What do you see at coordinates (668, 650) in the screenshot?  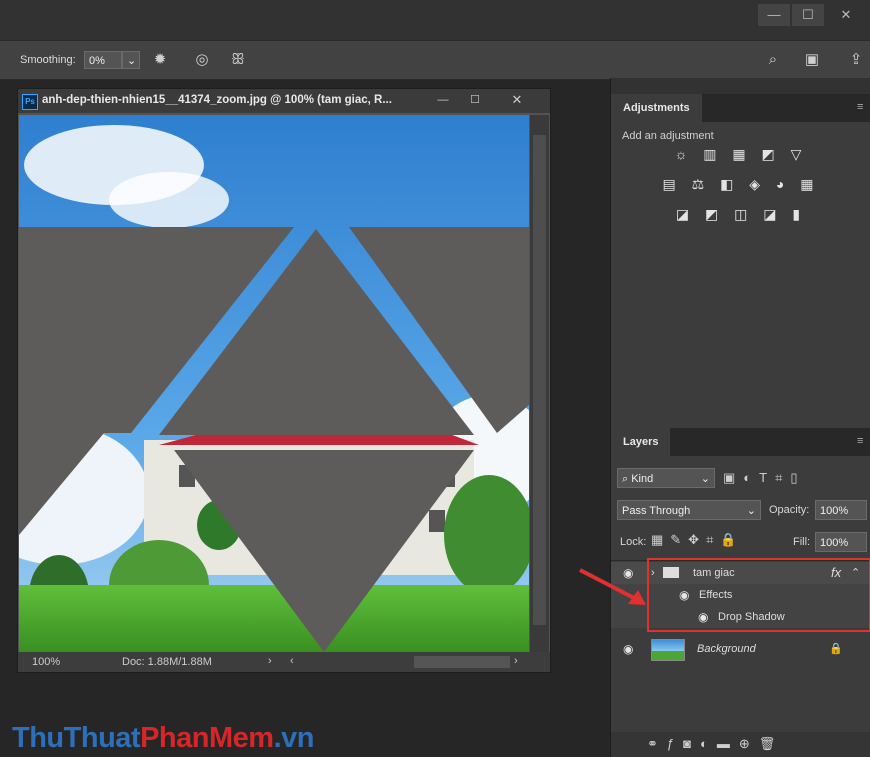 I see `background-thumbnail` at bounding box center [668, 650].